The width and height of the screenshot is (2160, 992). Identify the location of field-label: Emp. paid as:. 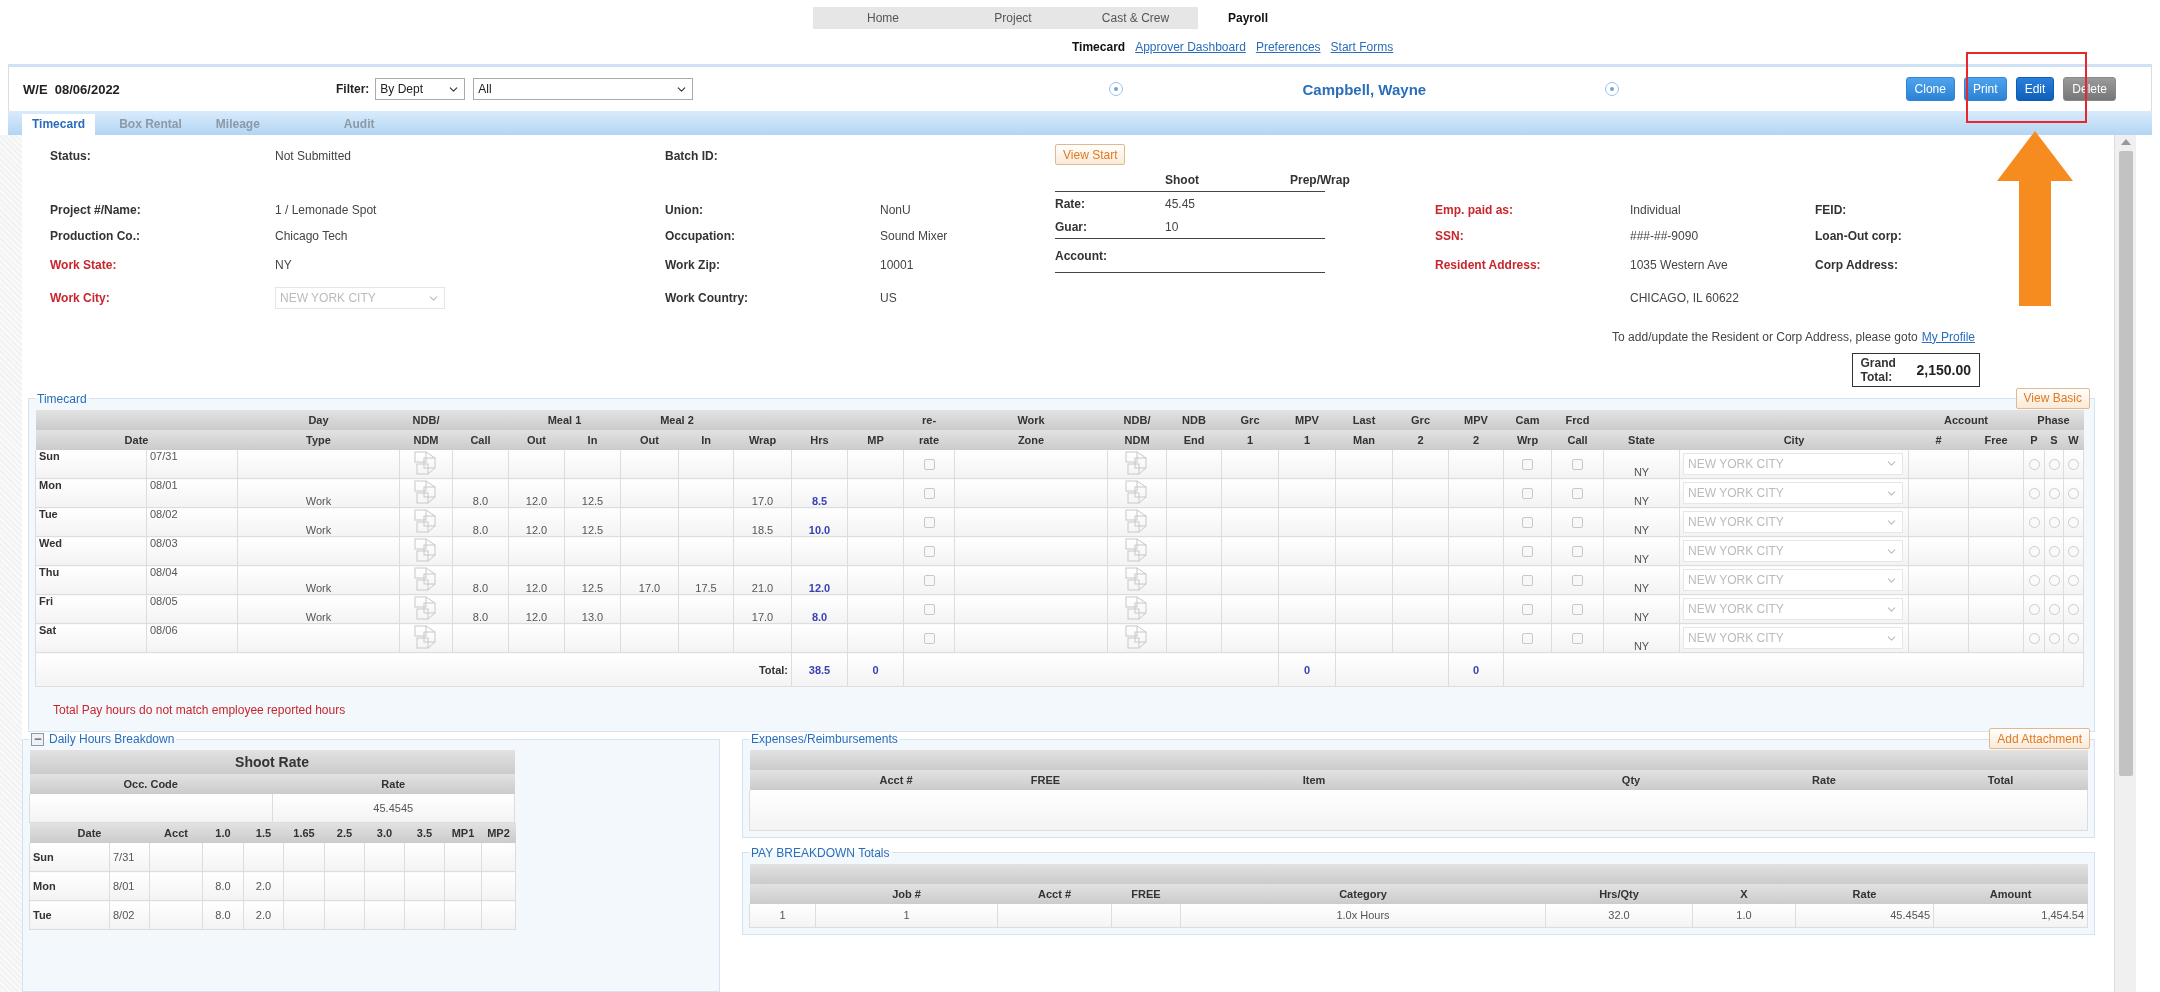
(1475, 210).